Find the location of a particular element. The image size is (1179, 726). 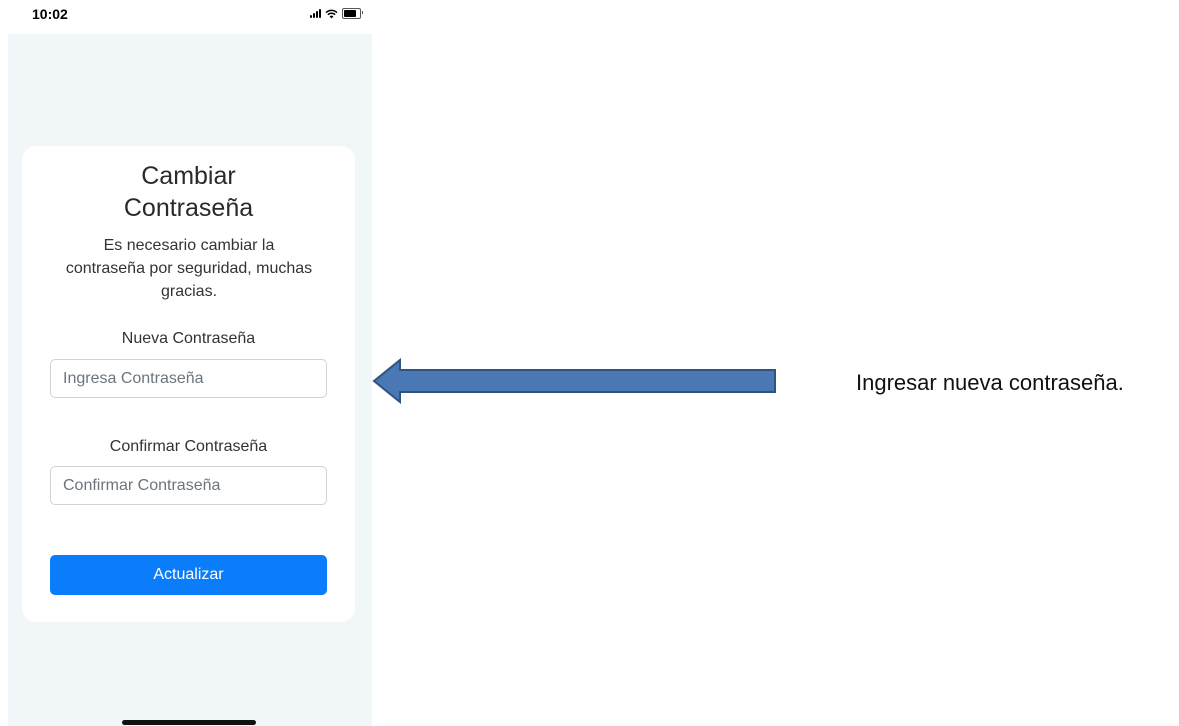

title-line-2: Contraseña is located at coordinates (188, 208).